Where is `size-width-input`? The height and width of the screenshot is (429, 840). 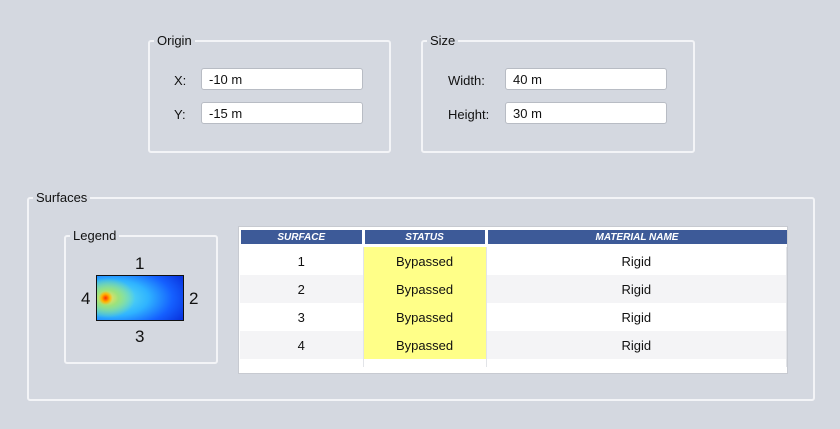
size-width-input is located at coordinates (586, 79).